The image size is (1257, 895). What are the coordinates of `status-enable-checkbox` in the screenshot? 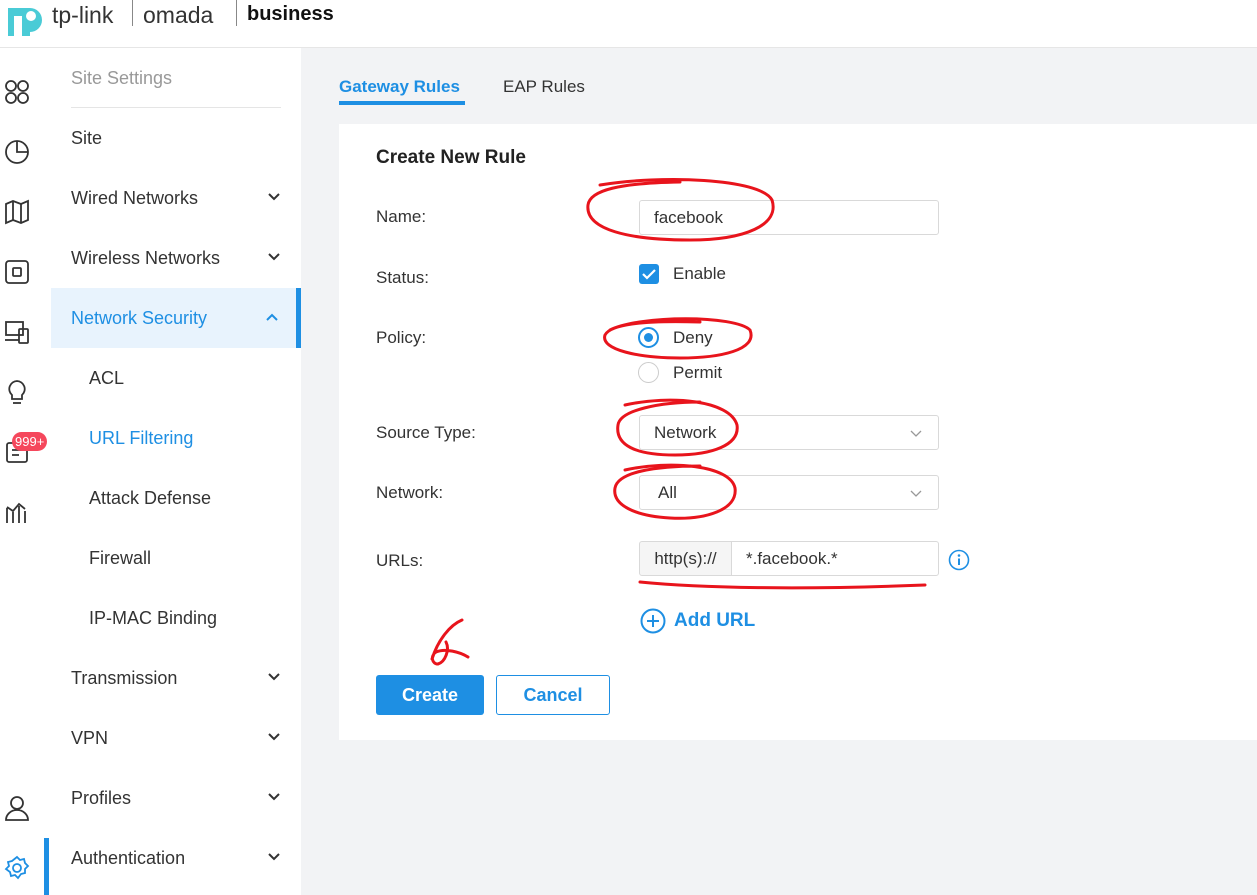 It's located at (649, 274).